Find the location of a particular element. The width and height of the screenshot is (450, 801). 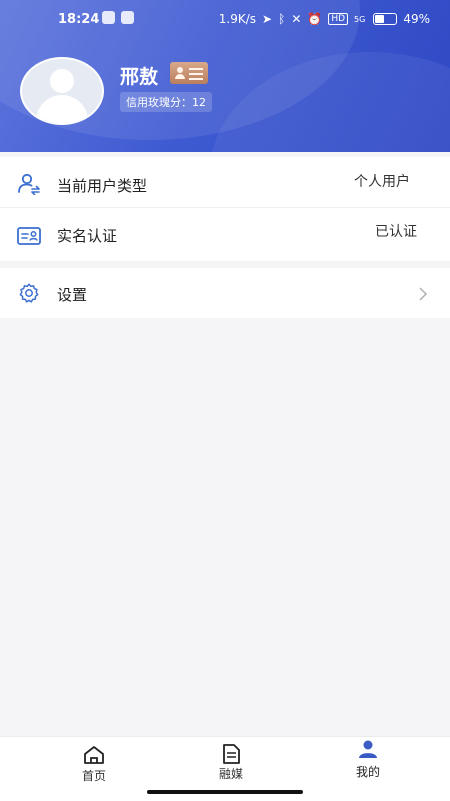

divider is located at coordinates (225, 207).